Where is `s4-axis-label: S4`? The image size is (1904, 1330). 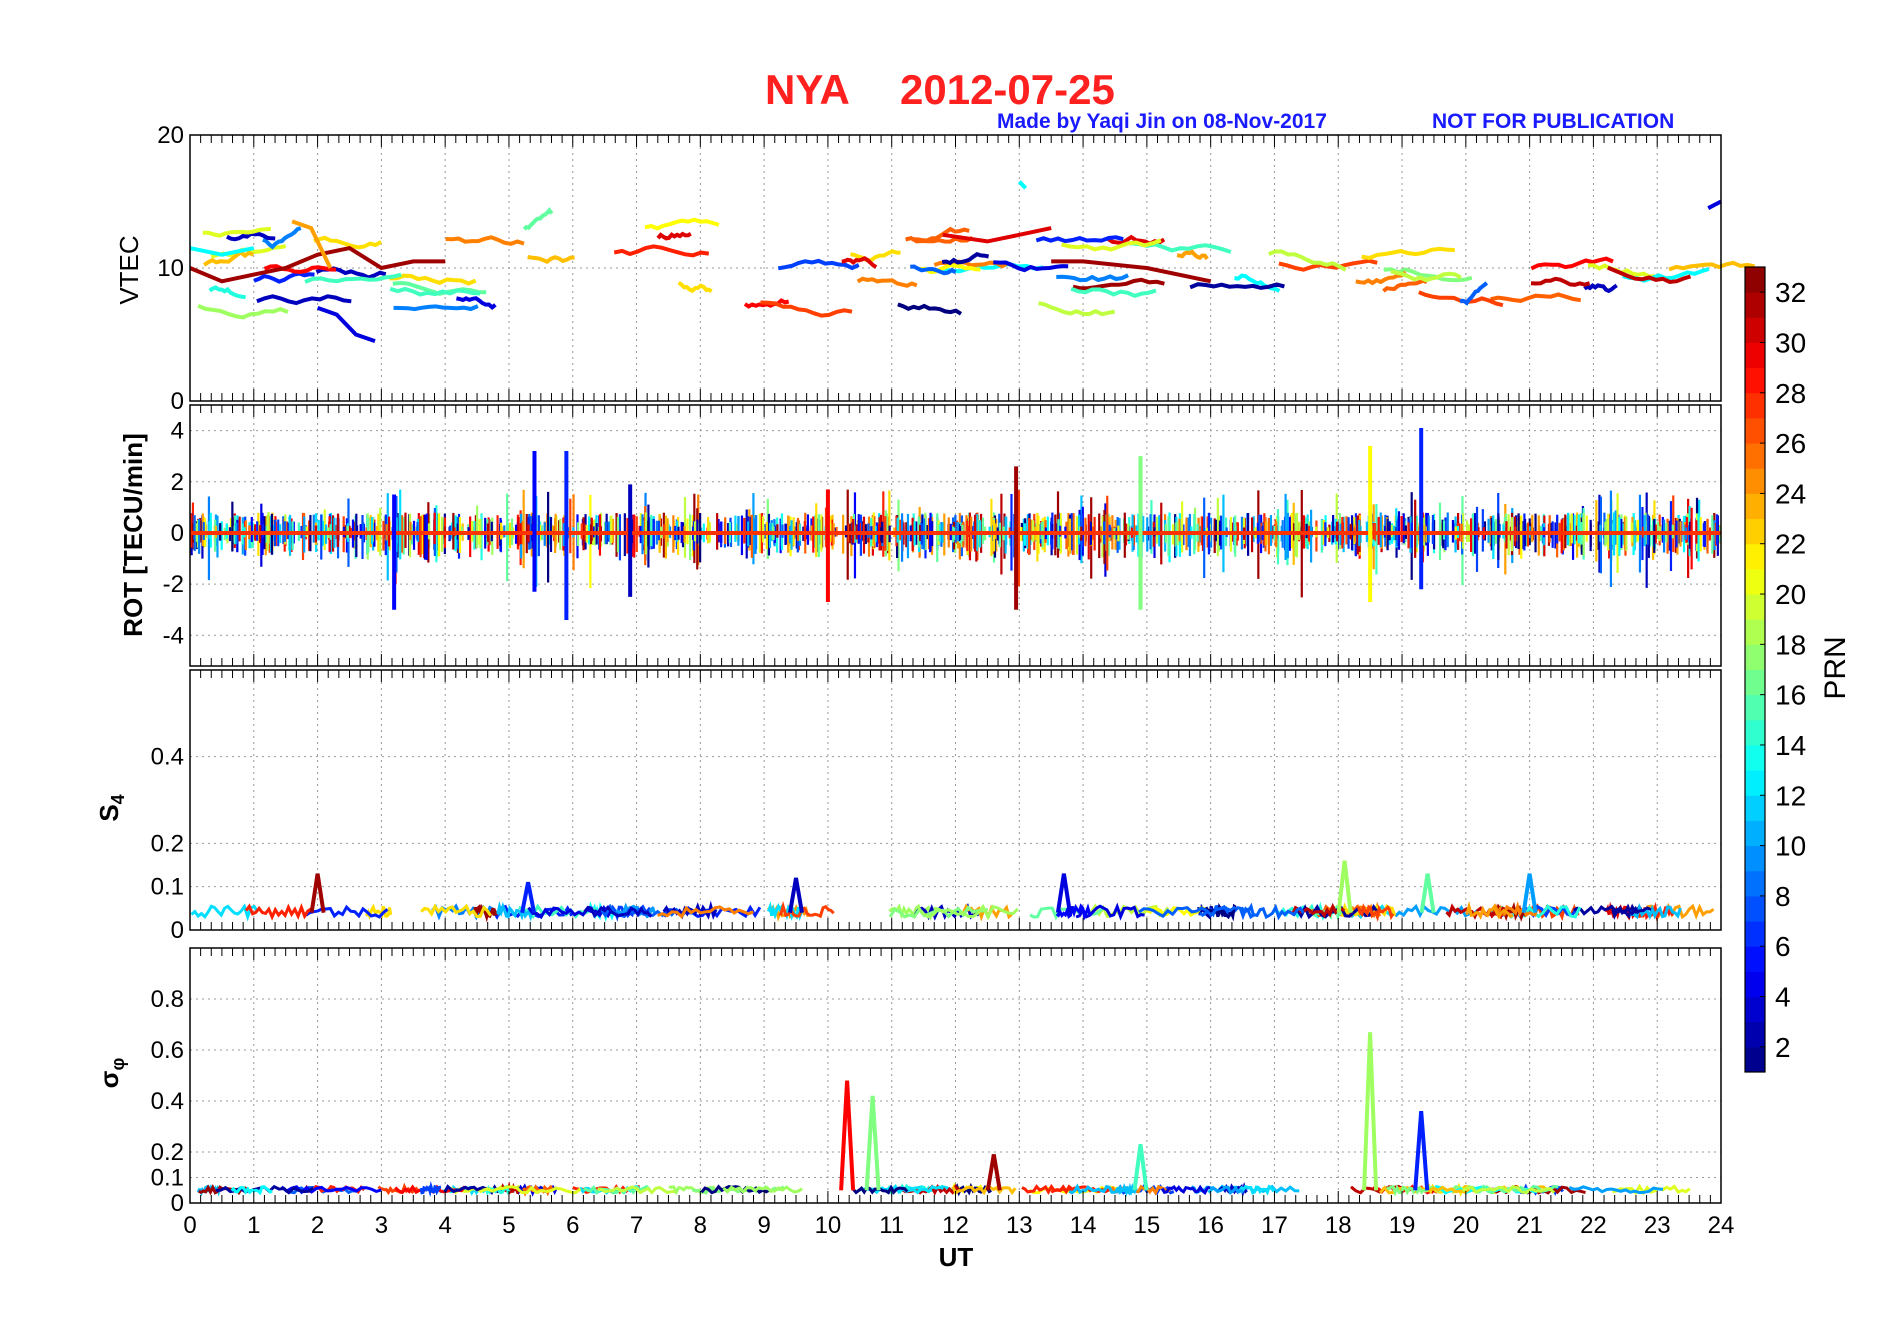 s4-axis-label: S4 is located at coordinates (111, 807).